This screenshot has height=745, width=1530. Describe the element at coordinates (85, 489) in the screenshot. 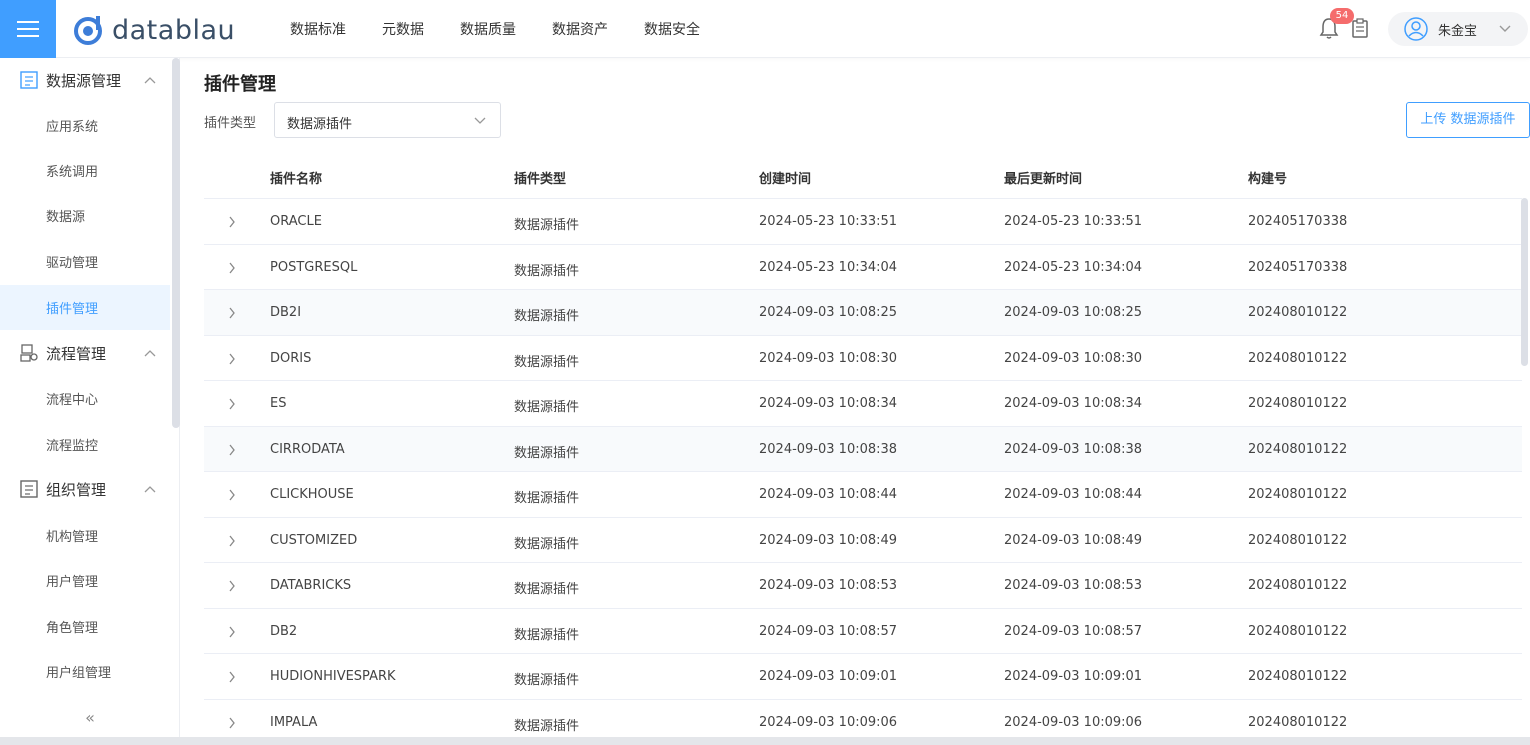

I see `sidebar-group-organization-management: 组织管理` at that location.